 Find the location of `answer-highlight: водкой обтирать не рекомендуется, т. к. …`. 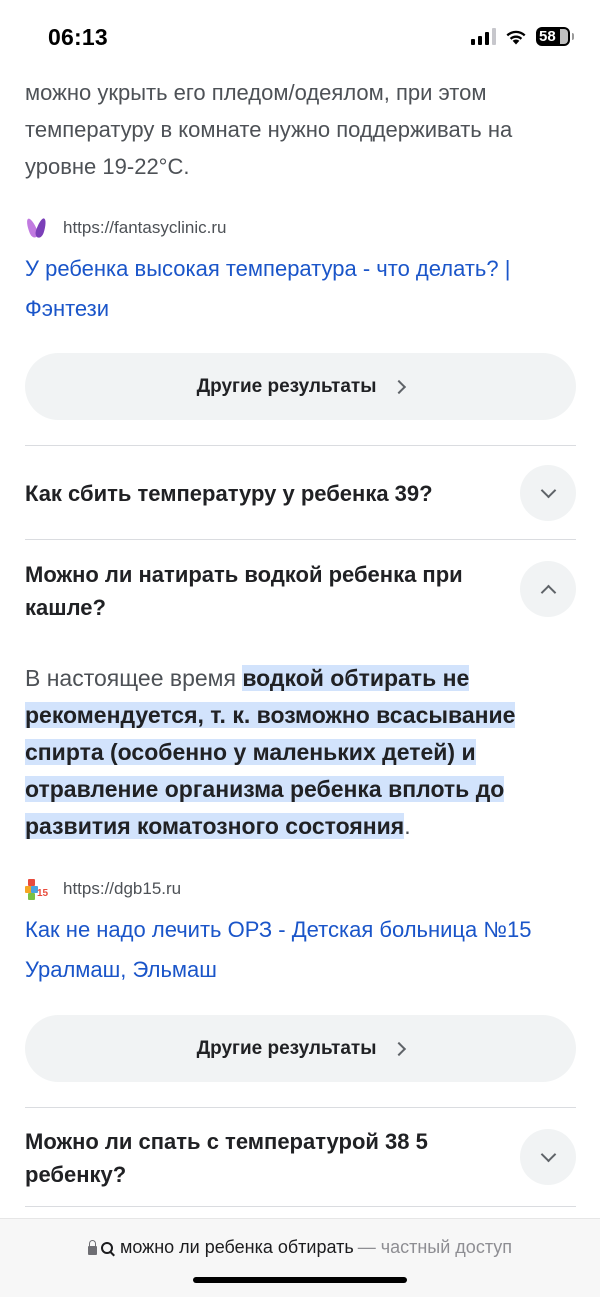

answer-highlight: водкой обтирать не рекомендуется, т. к. … is located at coordinates (270, 752).